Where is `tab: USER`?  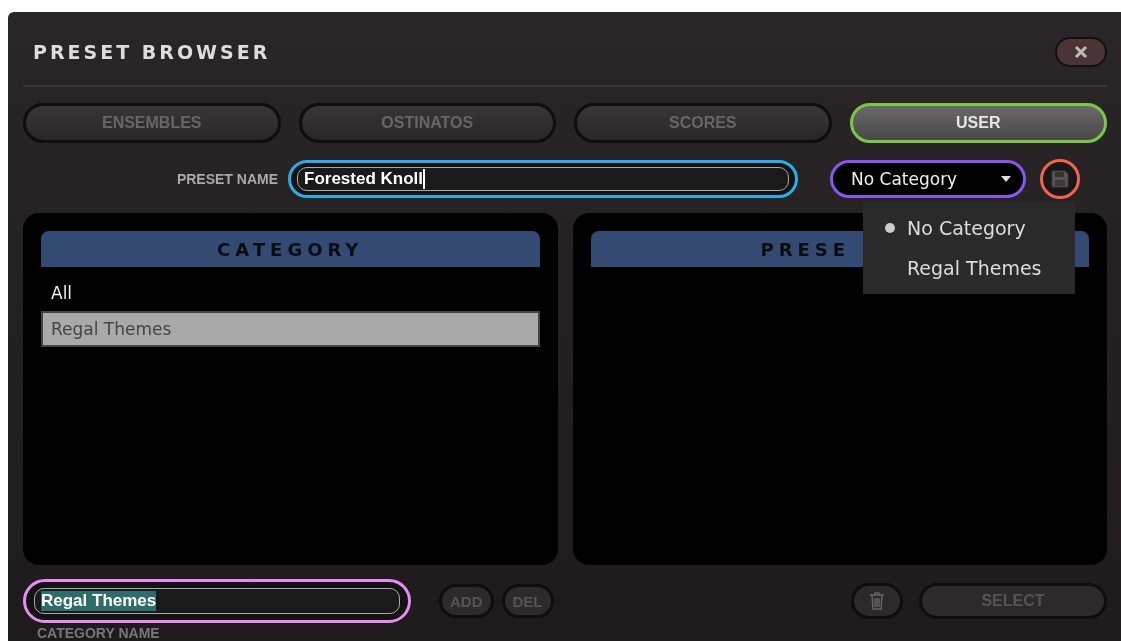 tab: USER is located at coordinates (978, 123).